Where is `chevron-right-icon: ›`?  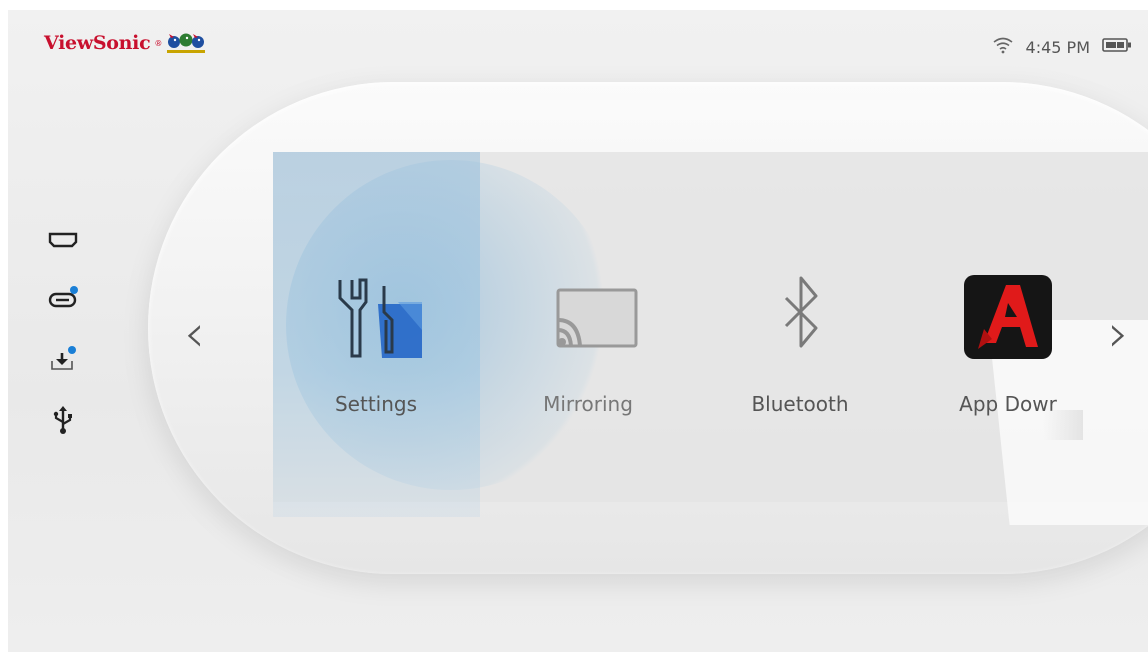
chevron-right-icon: › is located at coordinates (1118, 334).